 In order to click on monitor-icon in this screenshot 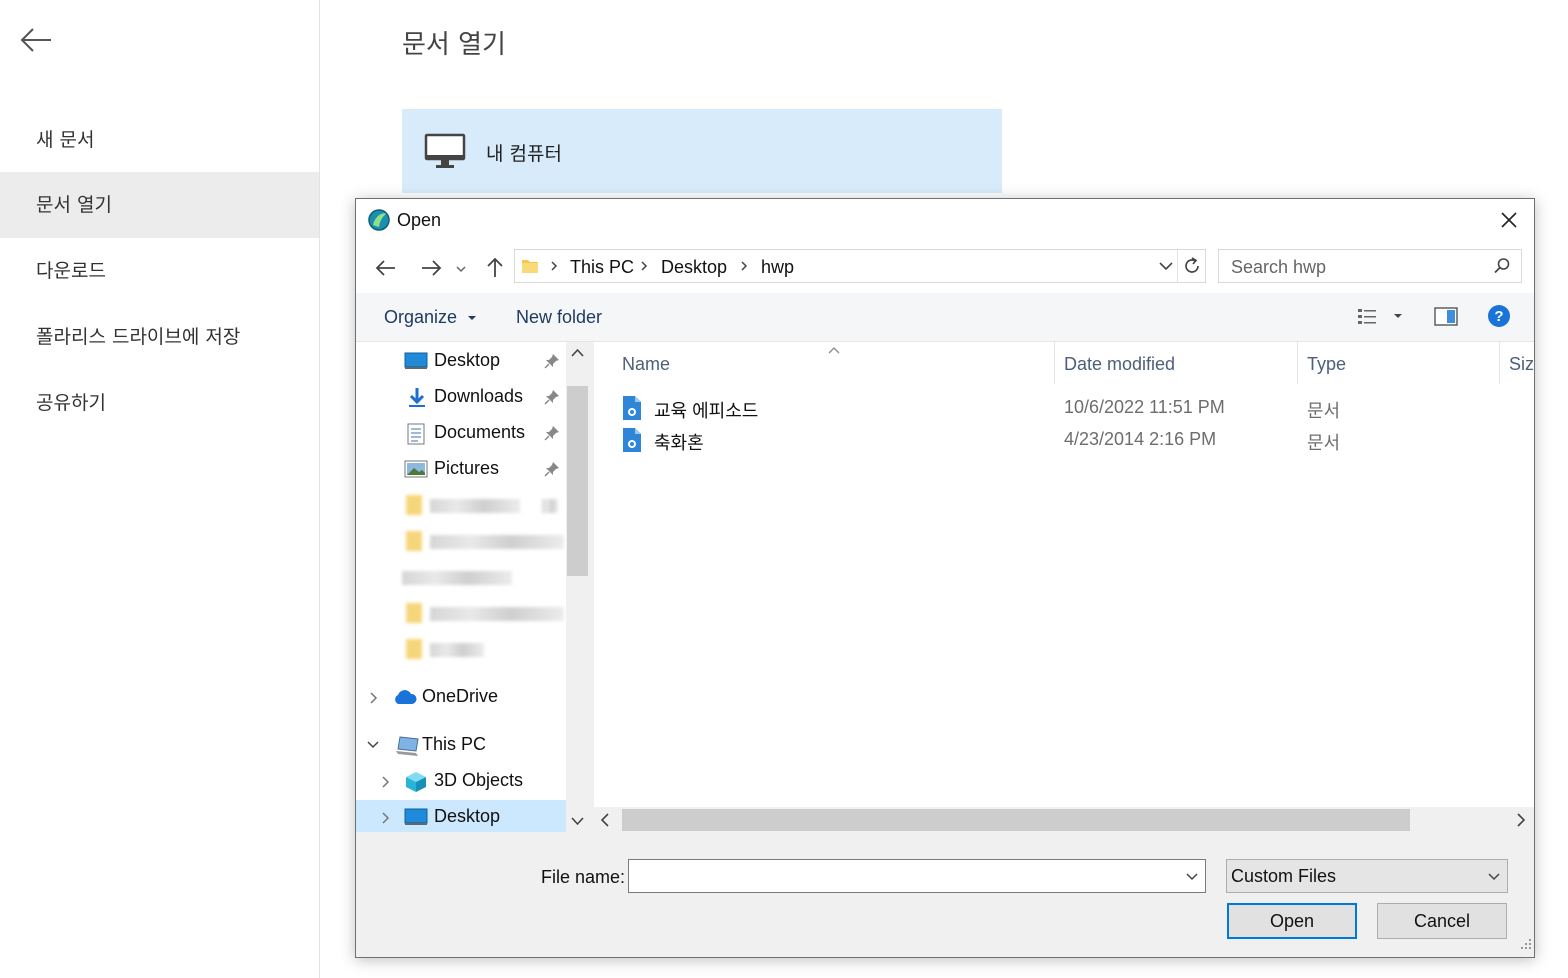, I will do `click(445, 154)`.